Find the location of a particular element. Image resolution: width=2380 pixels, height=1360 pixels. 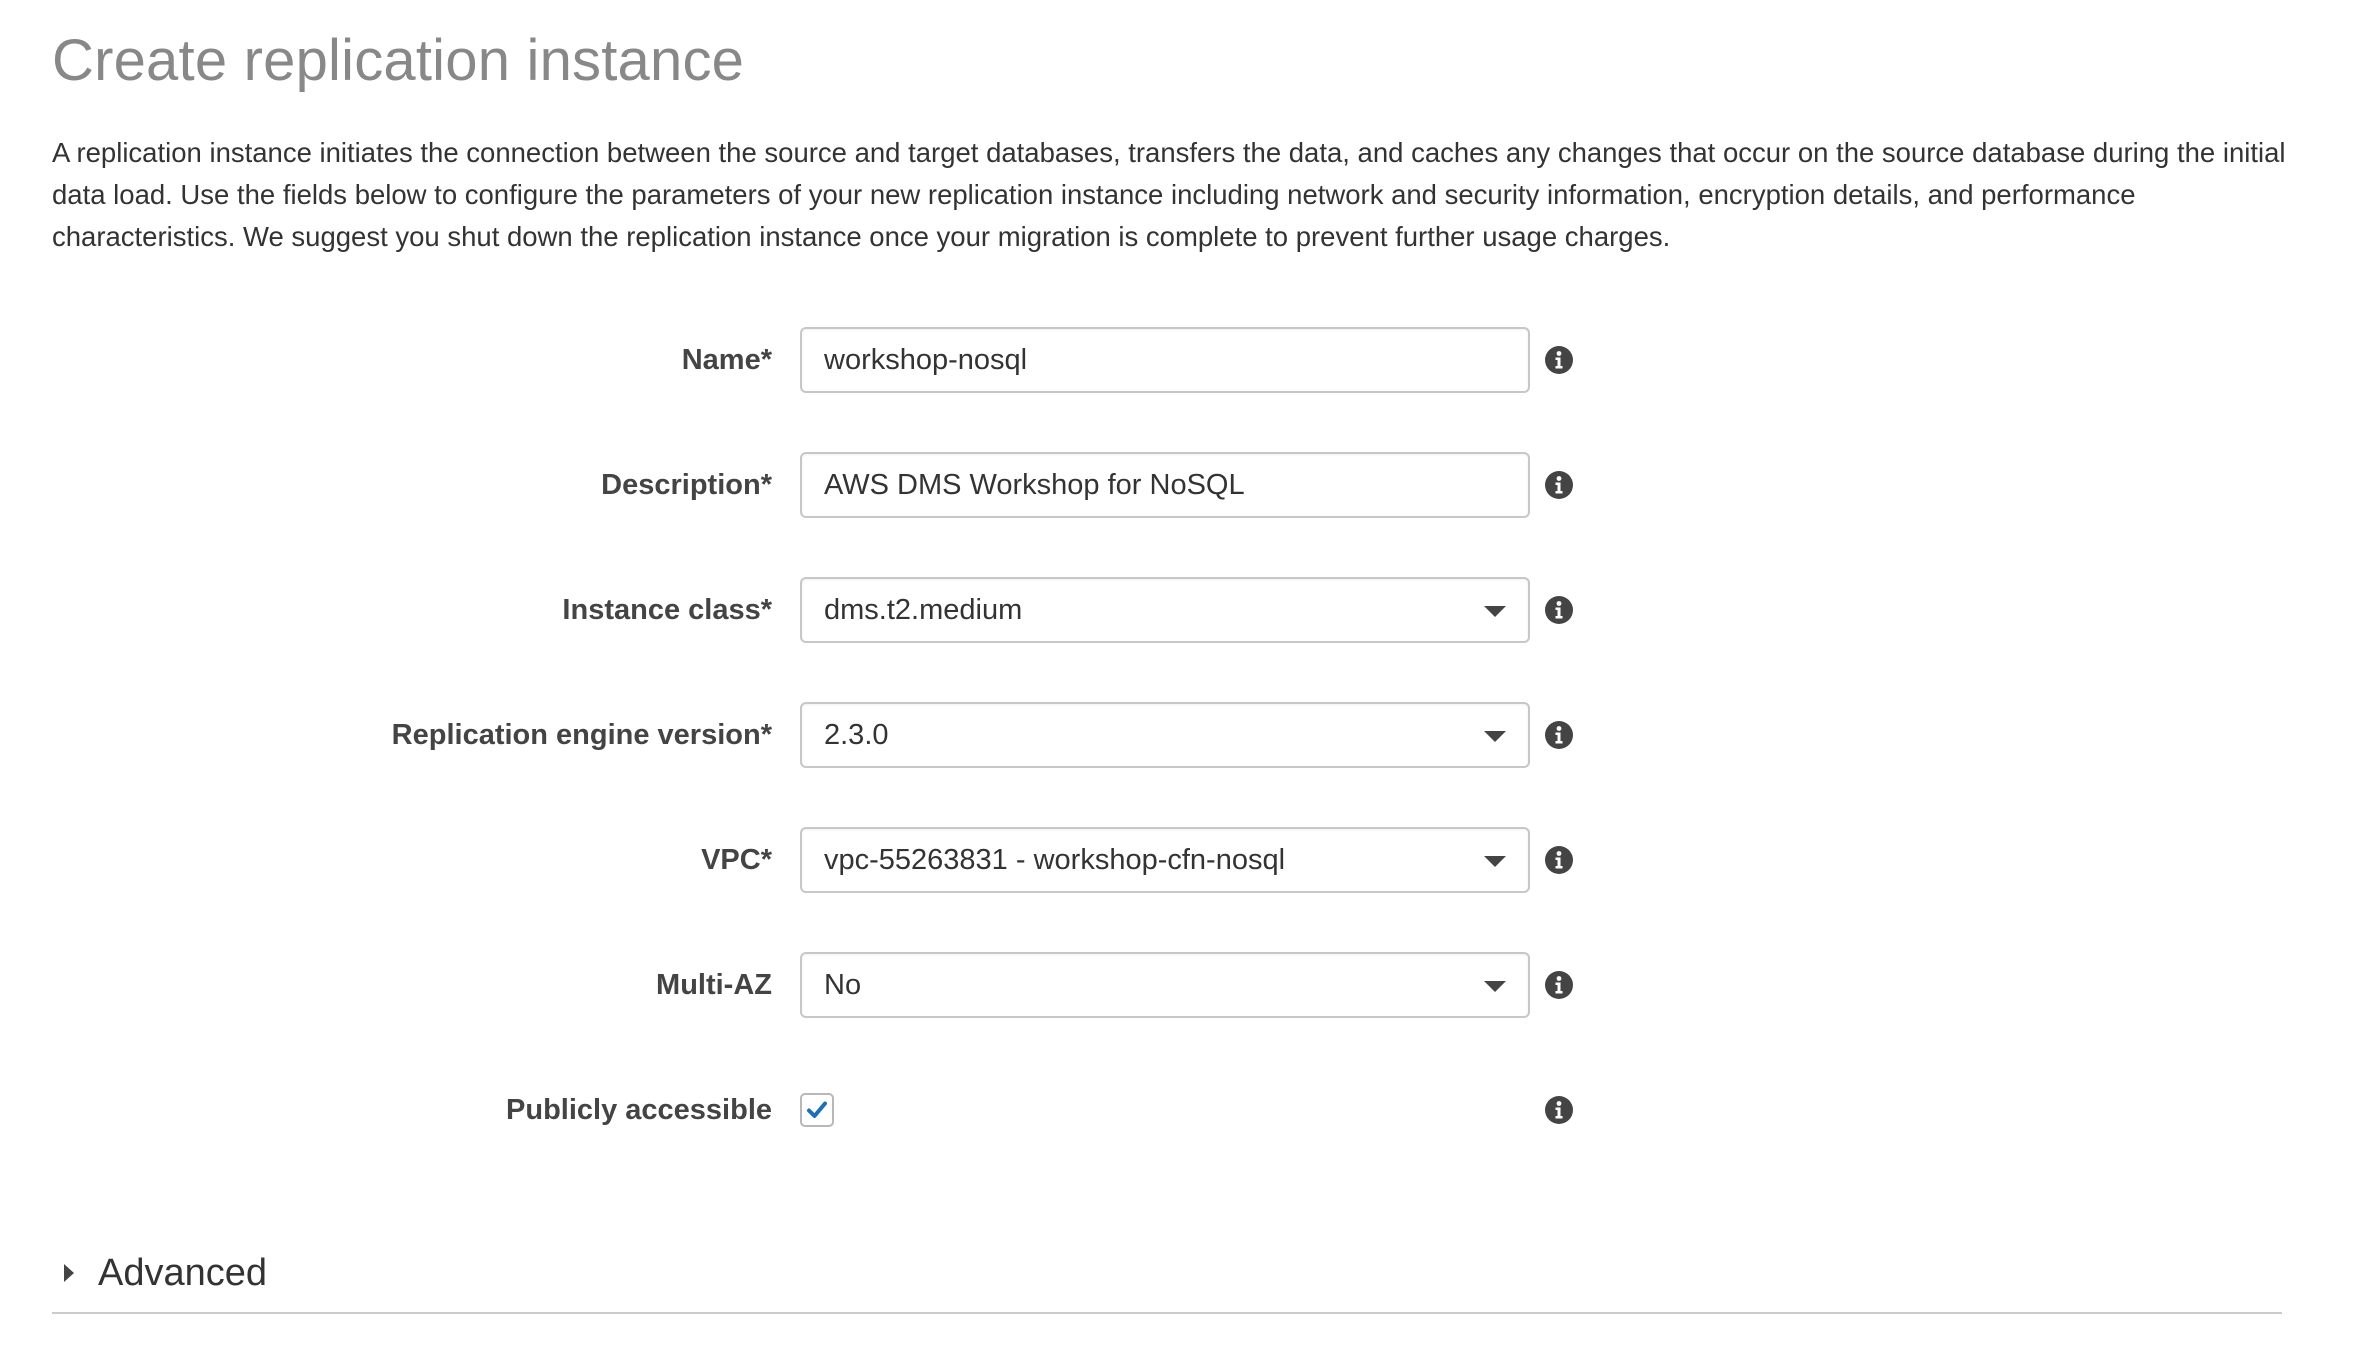

engine-version-row: Replication engine version* 2.3.0 is located at coordinates (852, 735).